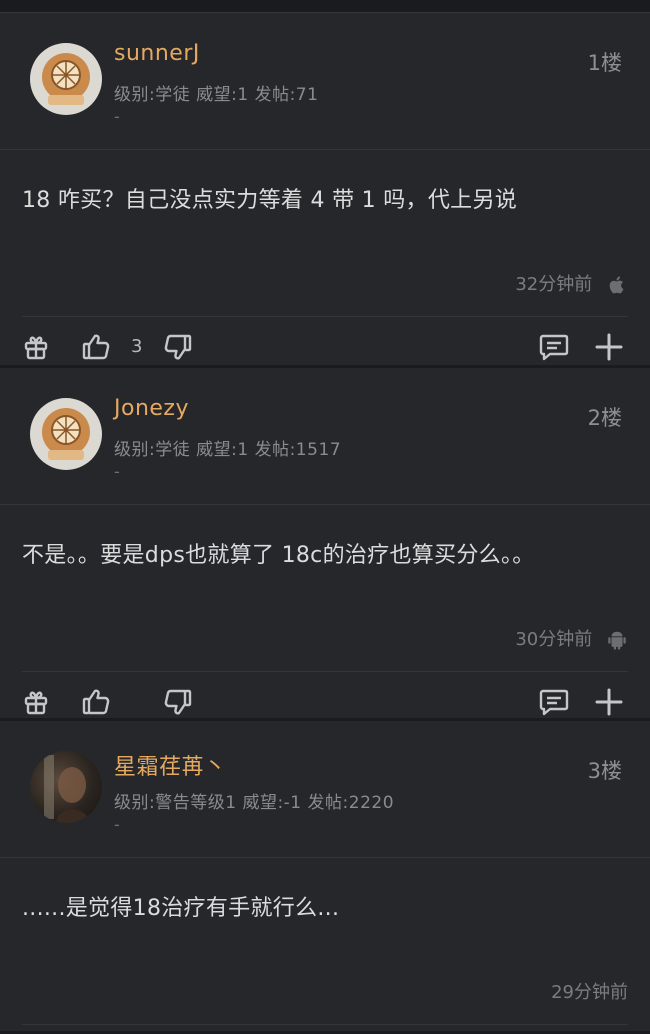 Image resolution: width=650 pixels, height=1034 pixels. What do you see at coordinates (604, 771) in the screenshot?
I see `floor-number: 3楼` at bounding box center [604, 771].